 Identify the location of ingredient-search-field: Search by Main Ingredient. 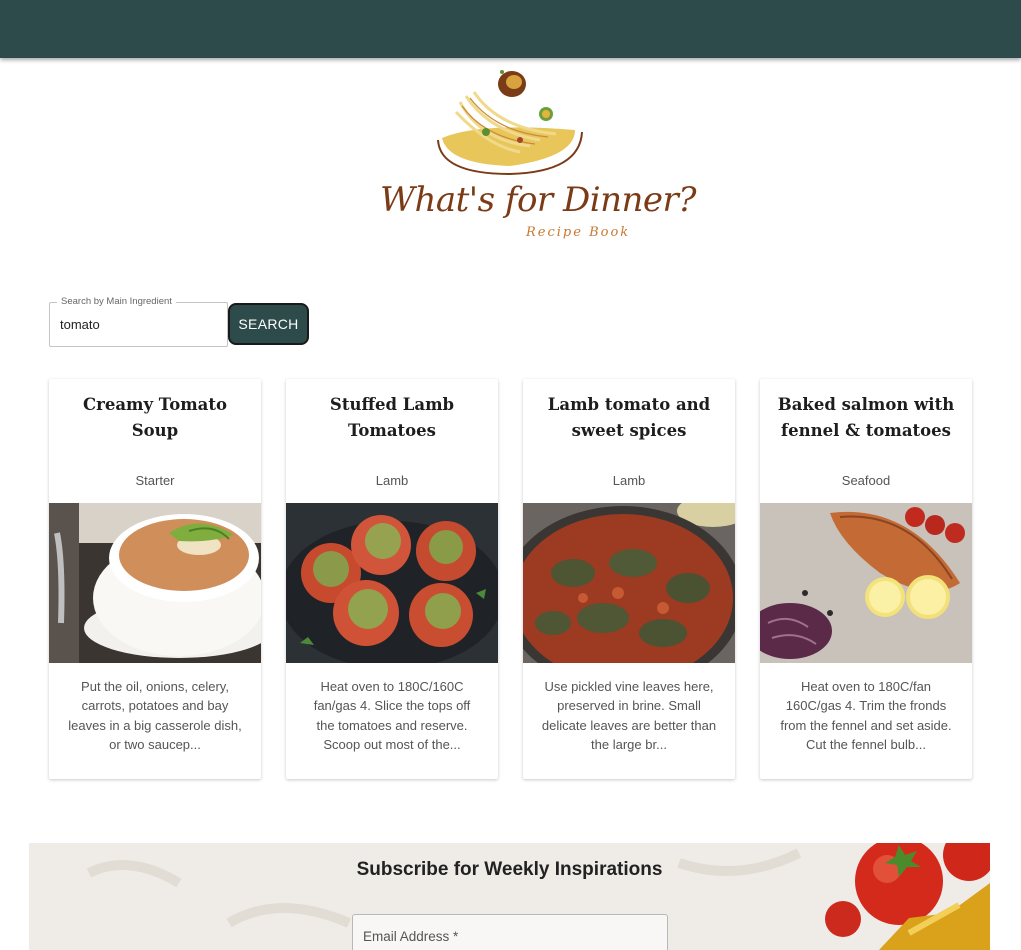
(138, 321).